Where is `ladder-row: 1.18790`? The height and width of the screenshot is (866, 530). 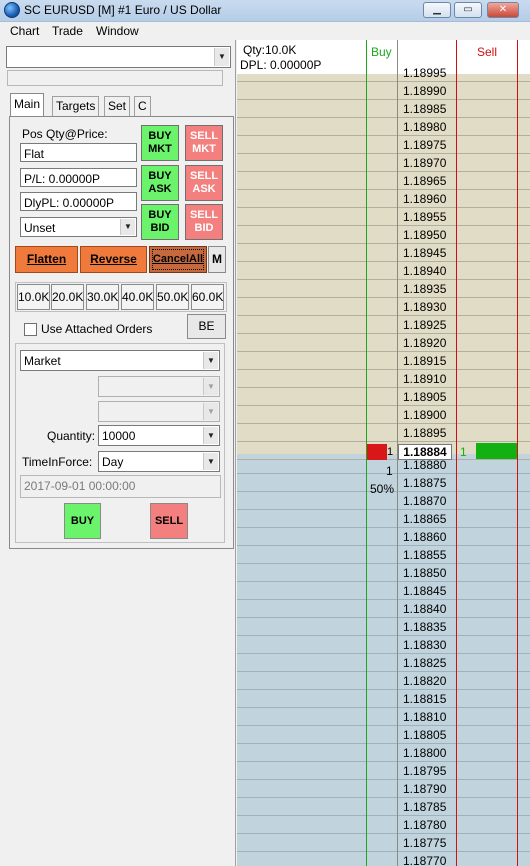 ladder-row: 1.18790 is located at coordinates (383, 789).